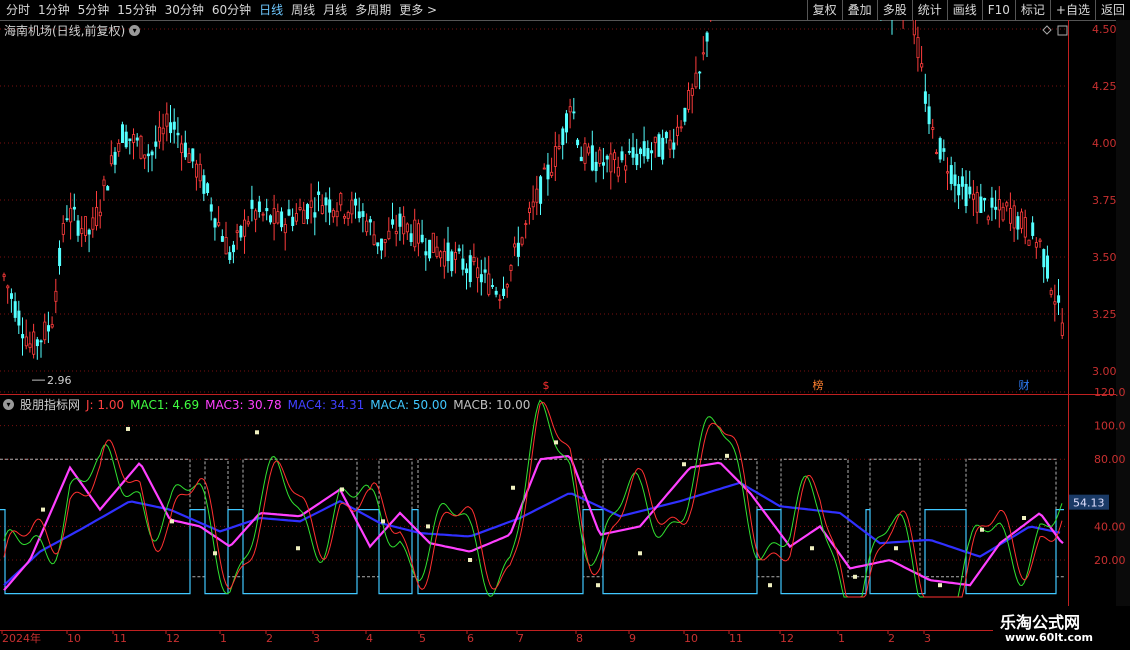 This screenshot has height=650, width=1130. I want to click on period-tab-2: 5分钟, so click(94, 10).